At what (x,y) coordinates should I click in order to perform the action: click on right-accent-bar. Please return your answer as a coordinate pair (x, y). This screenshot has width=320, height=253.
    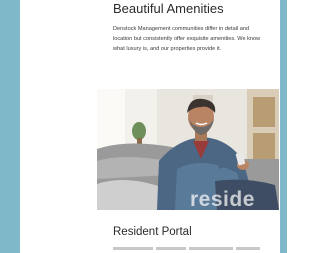
    Looking at the image, I should click on (283, 126).